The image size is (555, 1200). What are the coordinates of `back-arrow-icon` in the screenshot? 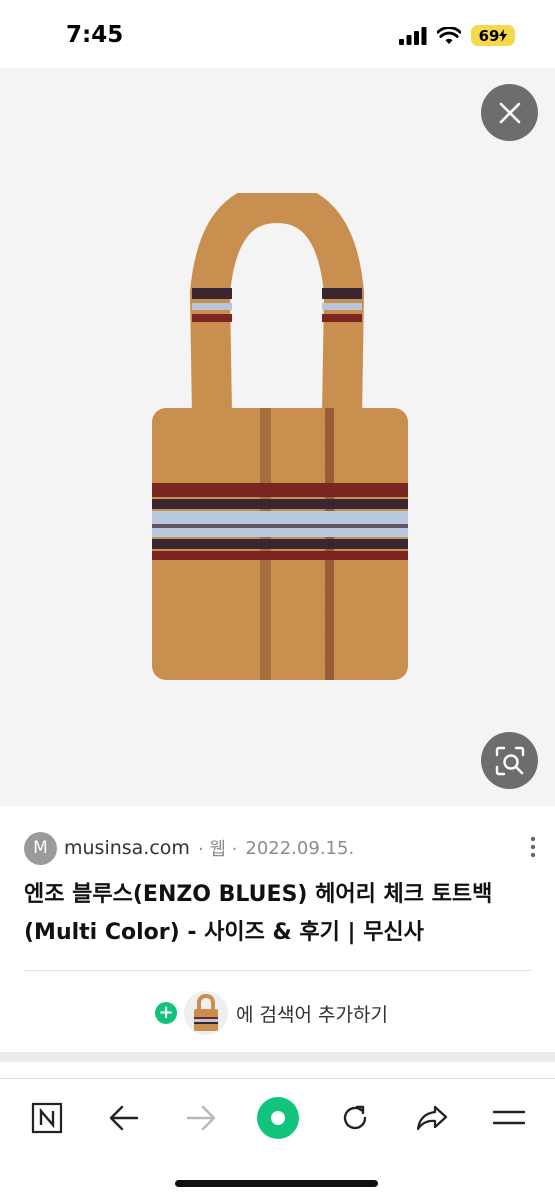 It's located at (123, 1117).